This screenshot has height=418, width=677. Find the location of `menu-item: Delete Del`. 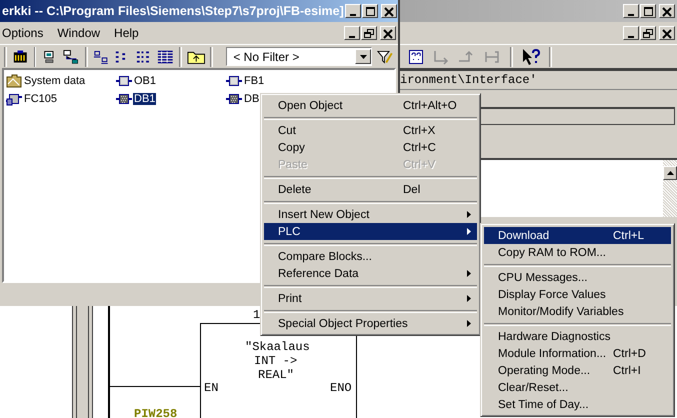

menu-item: Delete Del is located at coordinates (370, 189).